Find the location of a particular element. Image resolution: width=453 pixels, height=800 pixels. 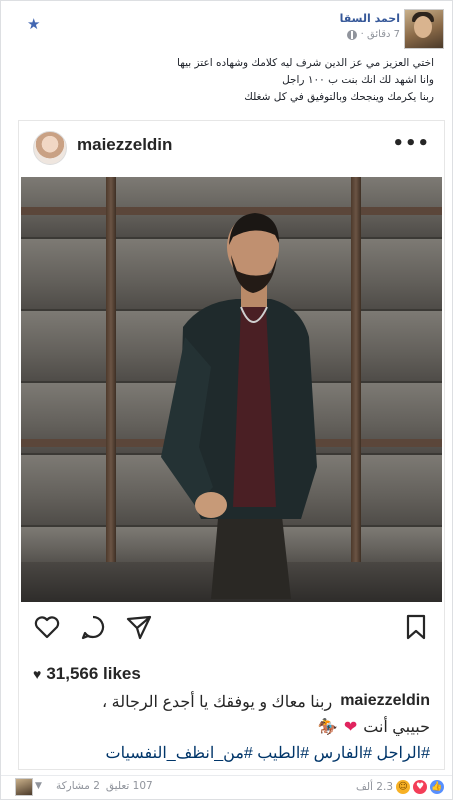

caption-text: ربنا معاك و يوفقك يا أجدع الرجالة ، is located at coordinates (217, 702).